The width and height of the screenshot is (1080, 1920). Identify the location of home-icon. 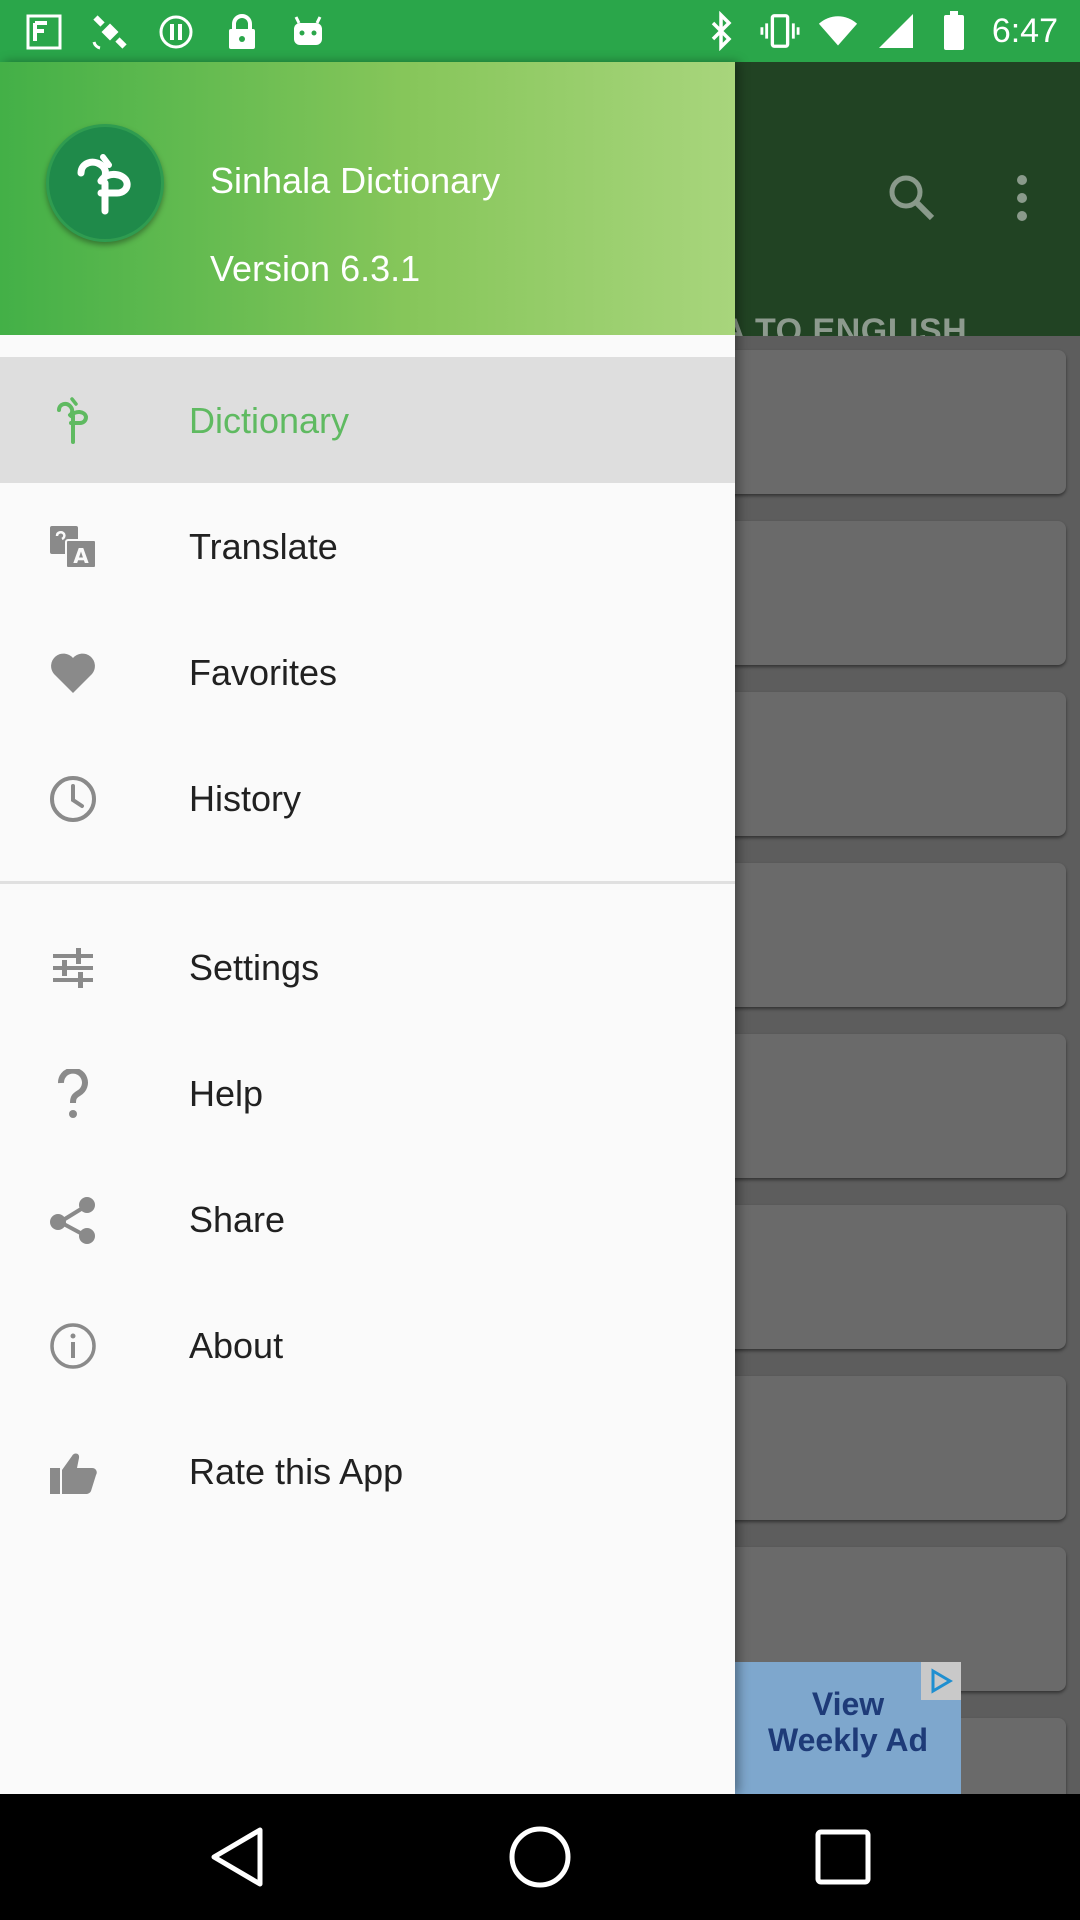
(540, 1857).